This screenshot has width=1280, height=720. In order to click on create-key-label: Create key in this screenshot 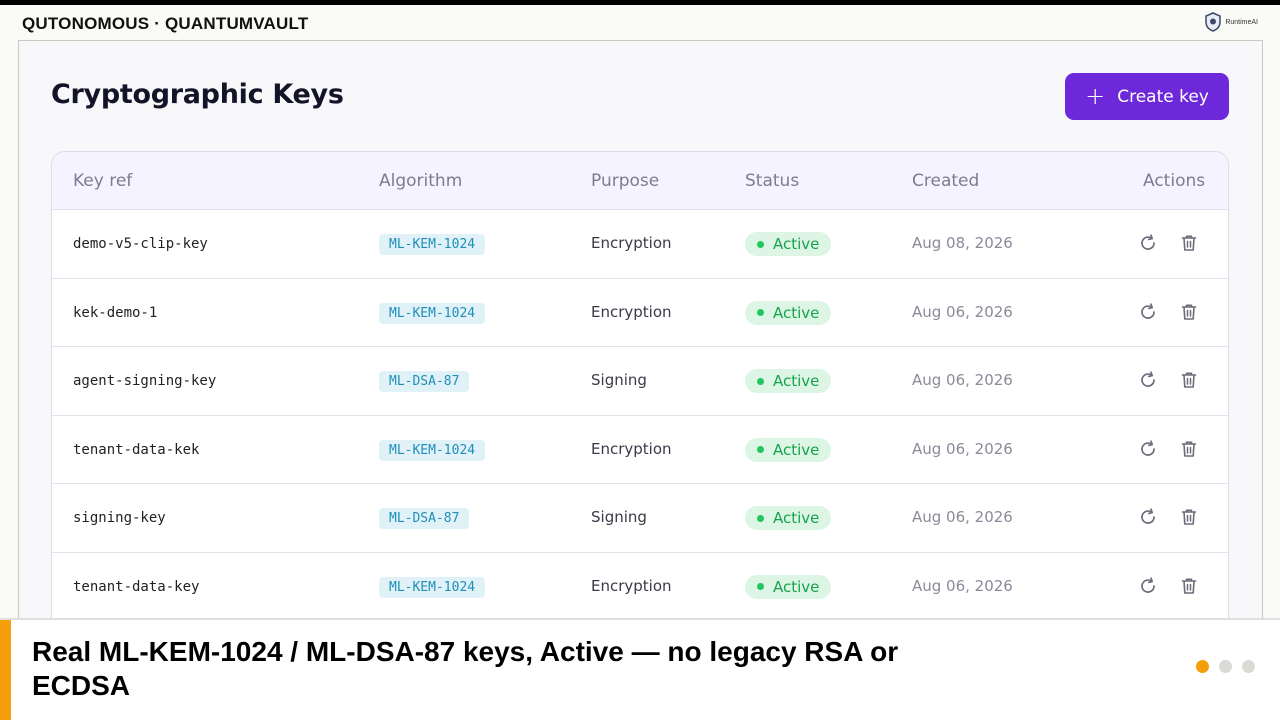, I will do `click(1163, 96)`.